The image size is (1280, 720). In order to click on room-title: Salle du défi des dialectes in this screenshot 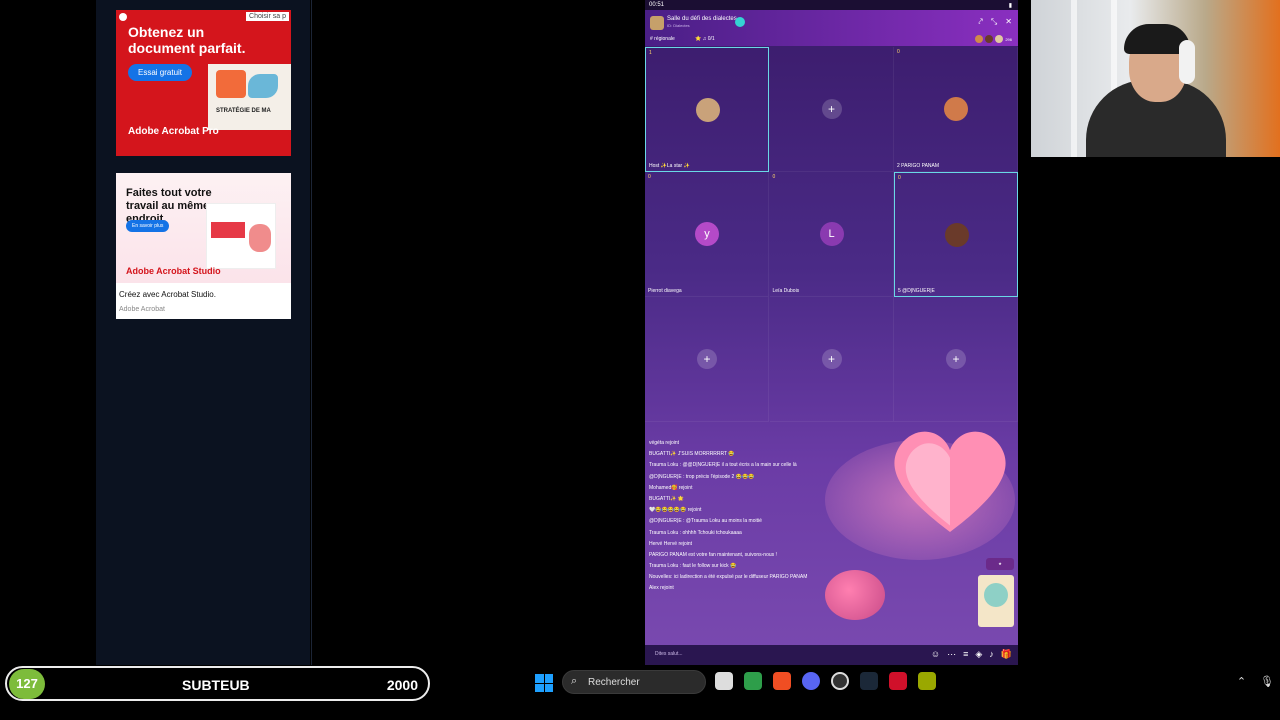, I will do `click(702, 19)`.